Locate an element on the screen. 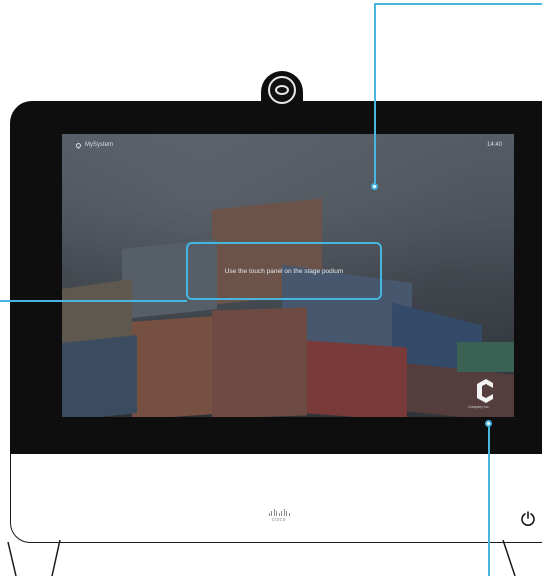 This screenshot has width=542, height=576. camera-icon is located at coordinates (282, 90).